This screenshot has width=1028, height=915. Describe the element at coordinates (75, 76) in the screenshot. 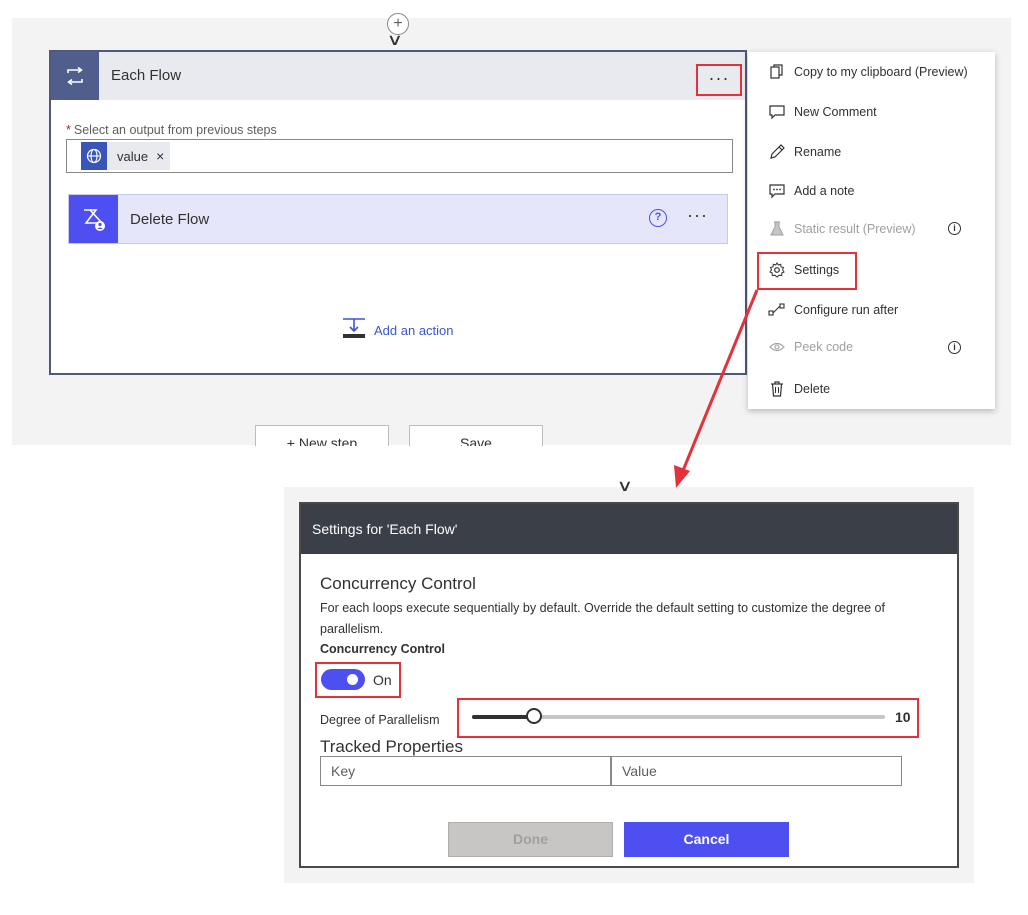

I see `loop-icon` at that location.